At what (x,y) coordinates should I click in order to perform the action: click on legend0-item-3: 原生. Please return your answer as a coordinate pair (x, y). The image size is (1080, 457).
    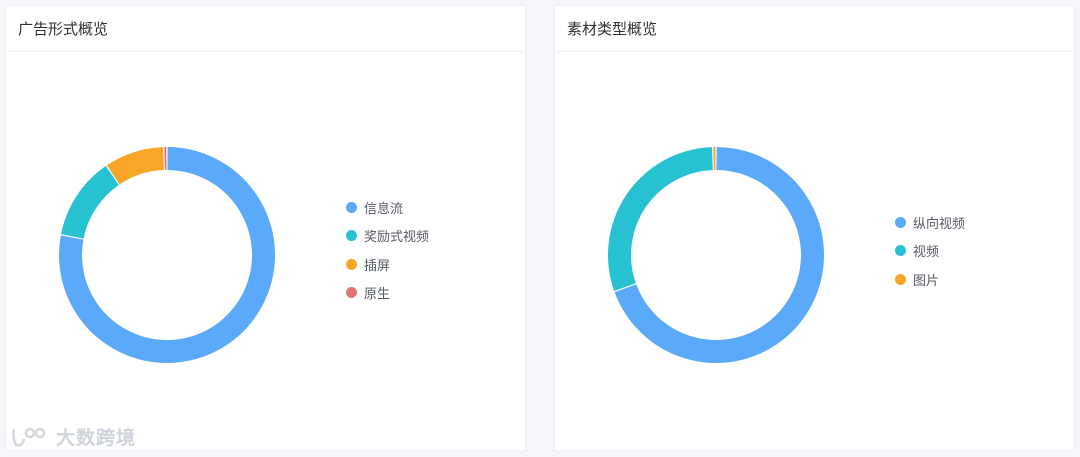
    Looking at the image, I should click on (387, 293).